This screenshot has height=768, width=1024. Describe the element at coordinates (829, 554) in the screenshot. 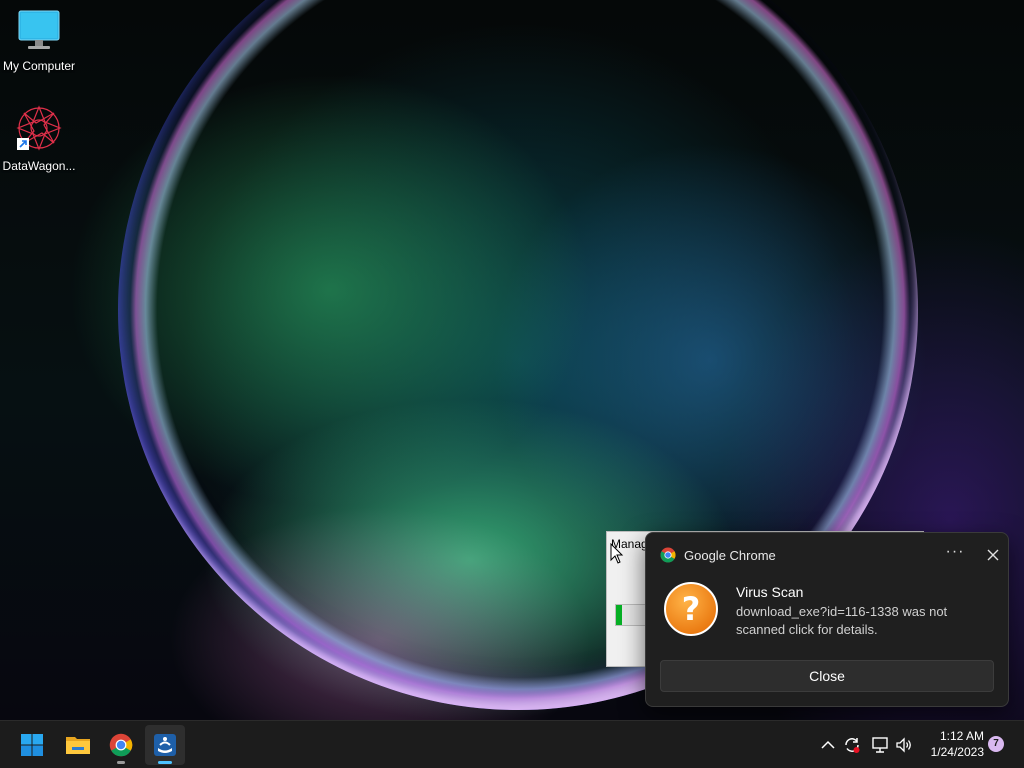

I see `toast-header: Google Chrome ···` at that location.